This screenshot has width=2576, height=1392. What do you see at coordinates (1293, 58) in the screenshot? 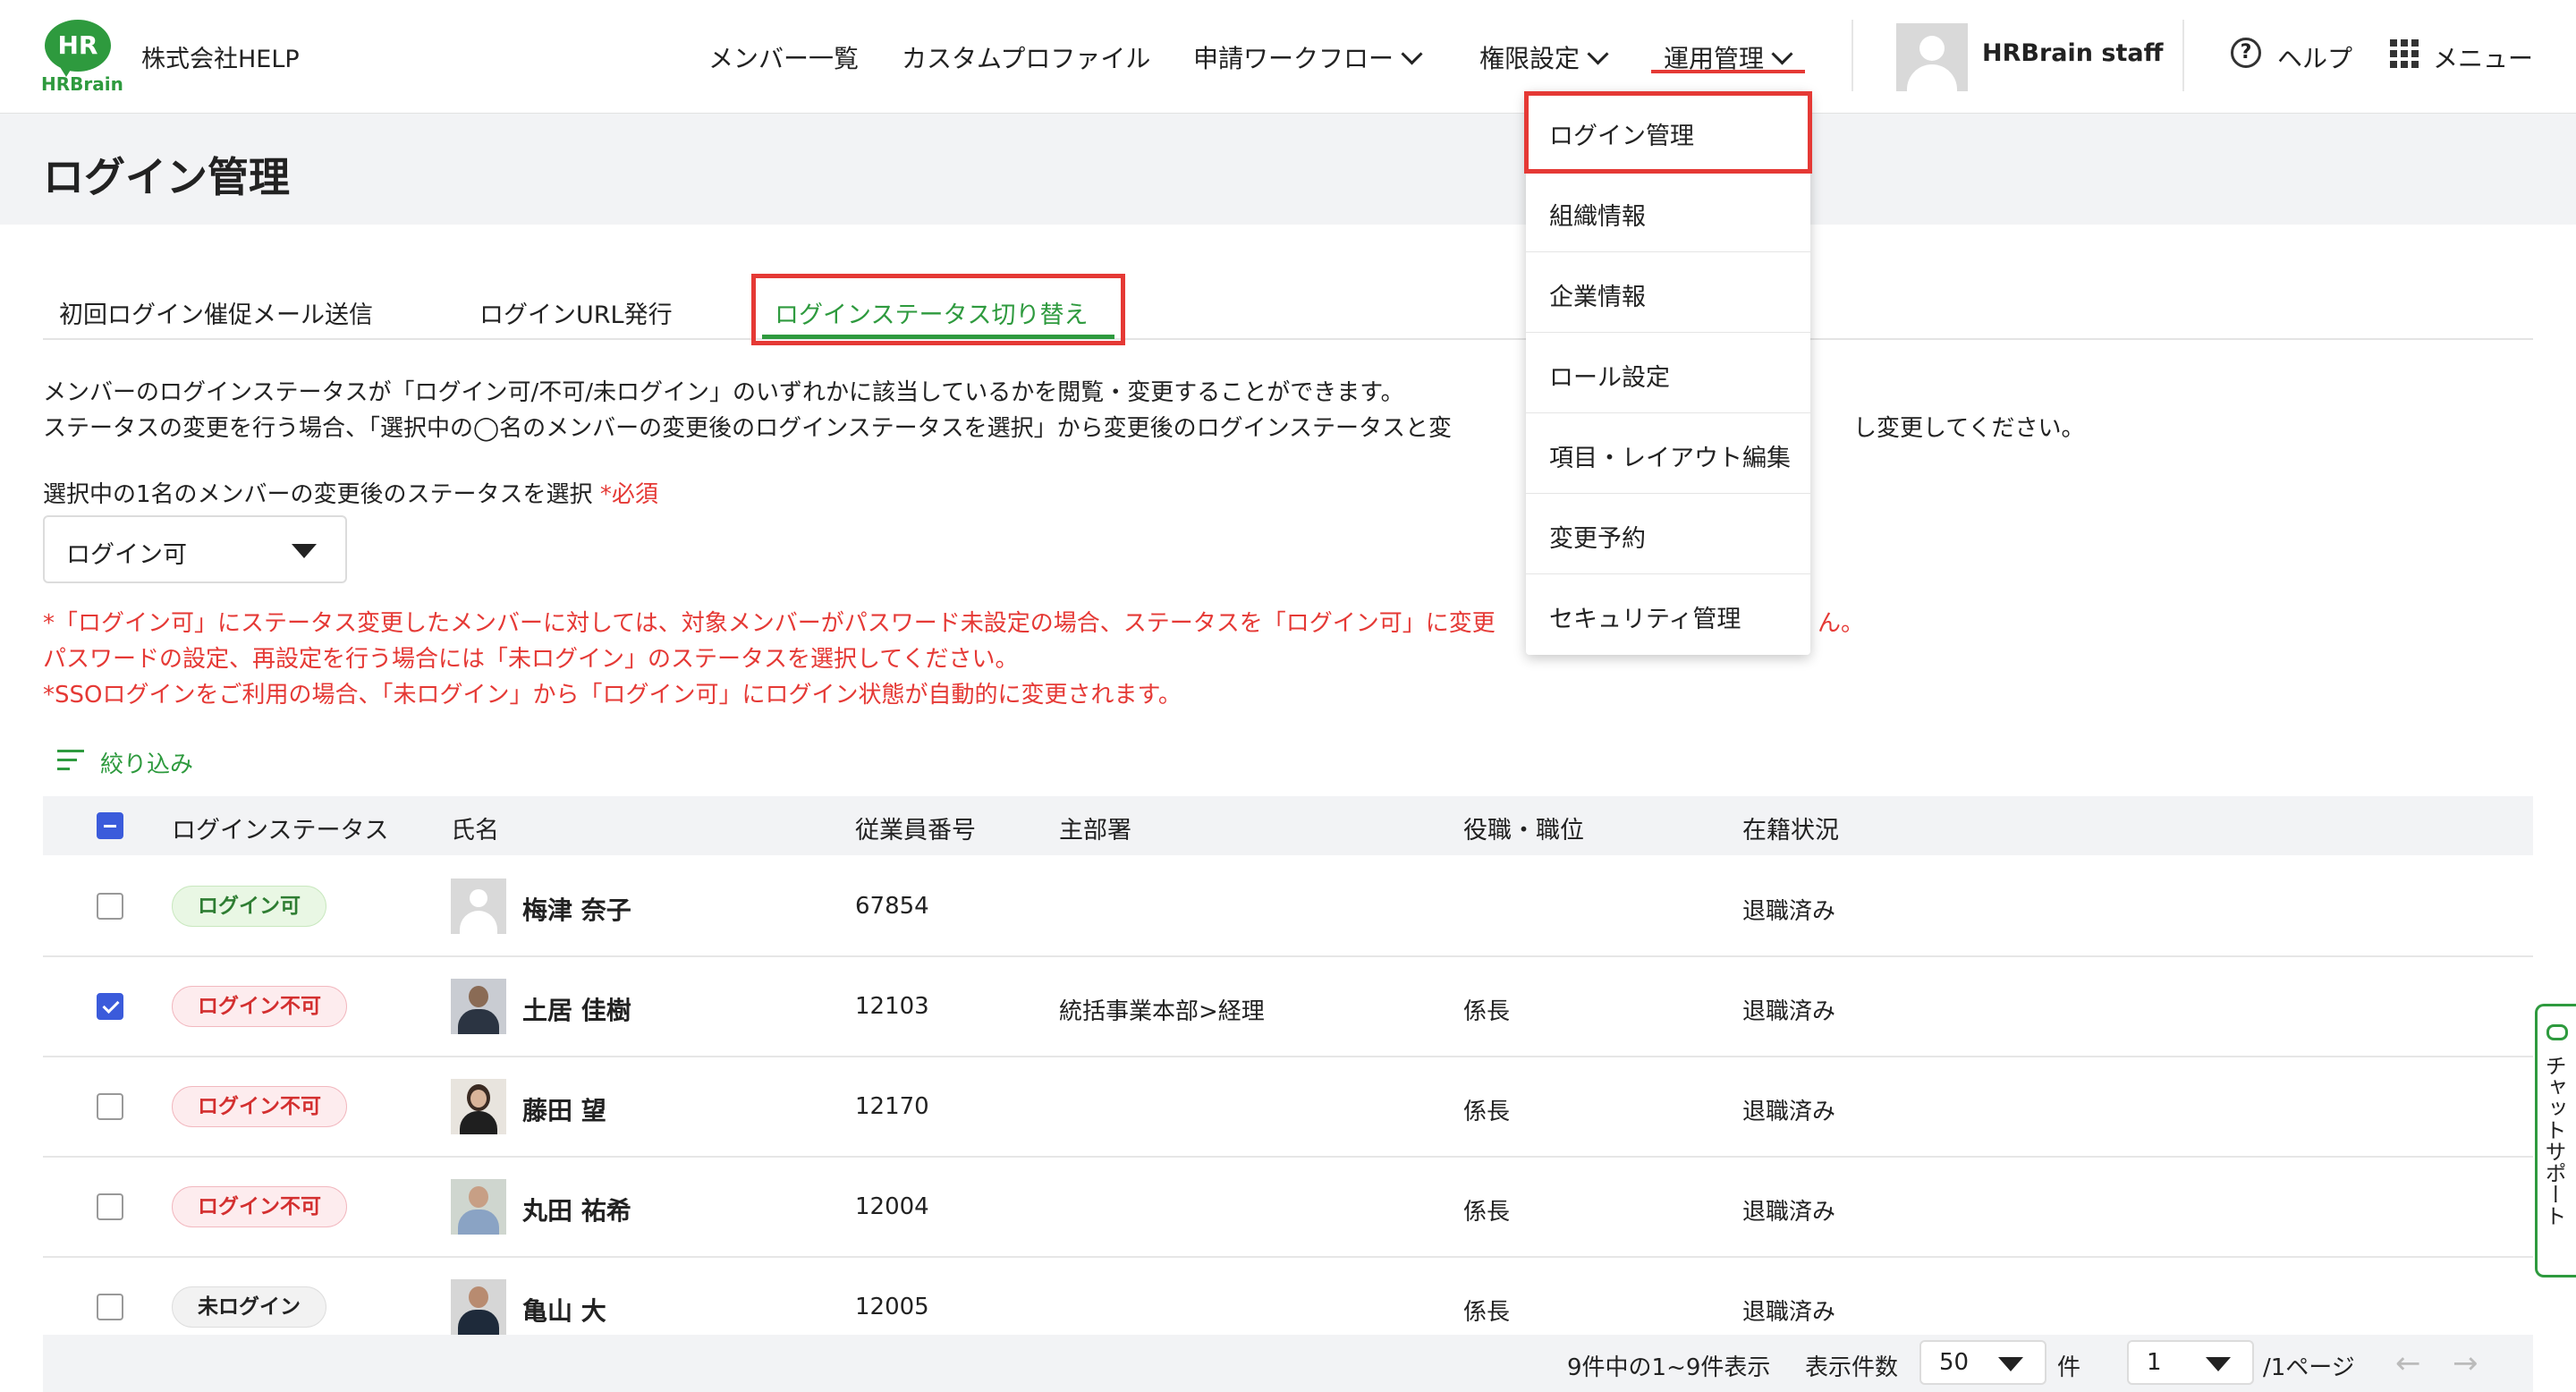
I see `nav-workflow-label: 申請ワークフロー` at bounding box center [1293, 58].